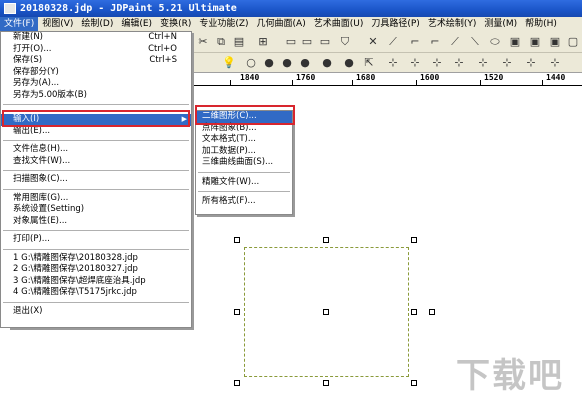  Describe the element at coordinates (459, 63) in the screenshot. I see `node4-icon: ⊹` at that location.